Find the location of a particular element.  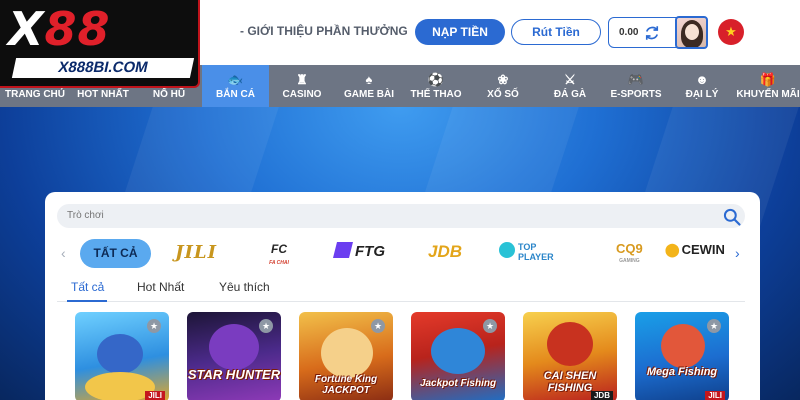

game-card: Fortune King JACKPOT ★ is located at coordinates (346, 356).